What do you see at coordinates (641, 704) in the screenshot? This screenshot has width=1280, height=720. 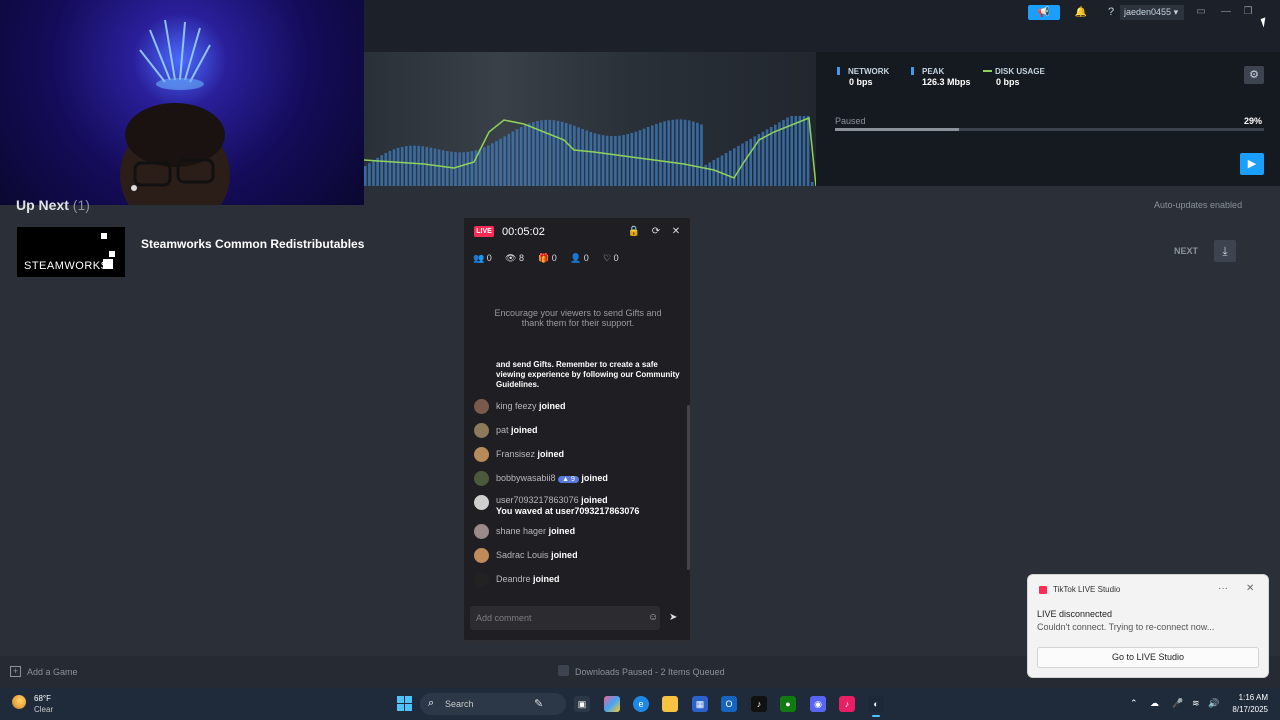 I see `edge-icon: e` at bounding box center [641, 704].